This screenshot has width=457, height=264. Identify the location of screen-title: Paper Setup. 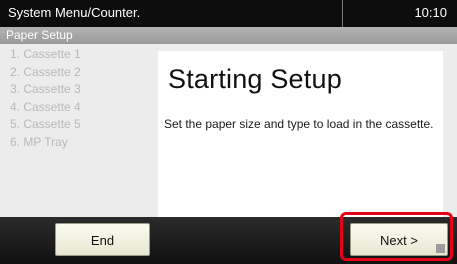
(39, 35).